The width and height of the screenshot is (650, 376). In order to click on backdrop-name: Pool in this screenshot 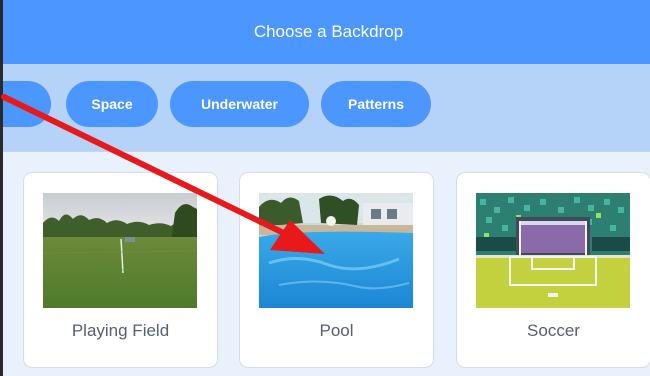, I will do `click(336, 330)`.